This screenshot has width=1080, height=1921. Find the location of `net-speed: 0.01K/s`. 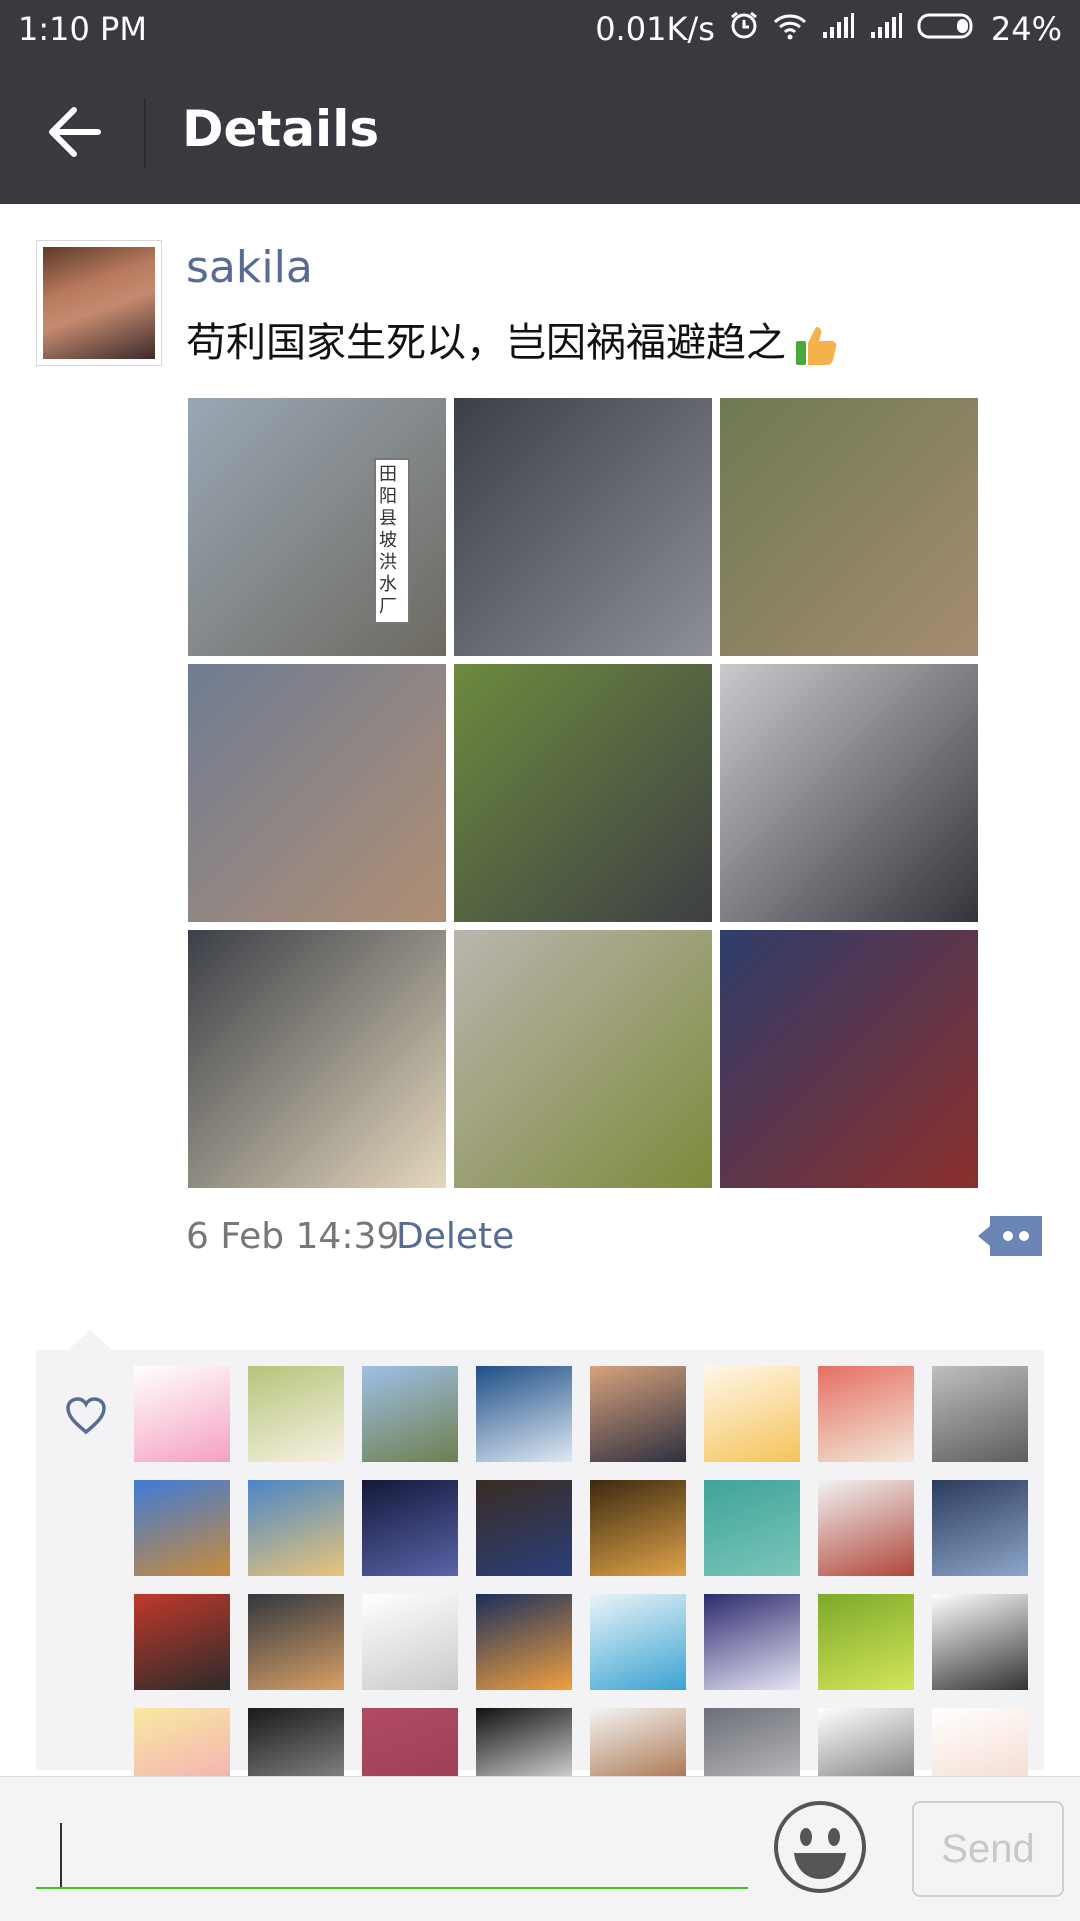

net-speed: 0.01K/s is located at coordinates (655, 29).